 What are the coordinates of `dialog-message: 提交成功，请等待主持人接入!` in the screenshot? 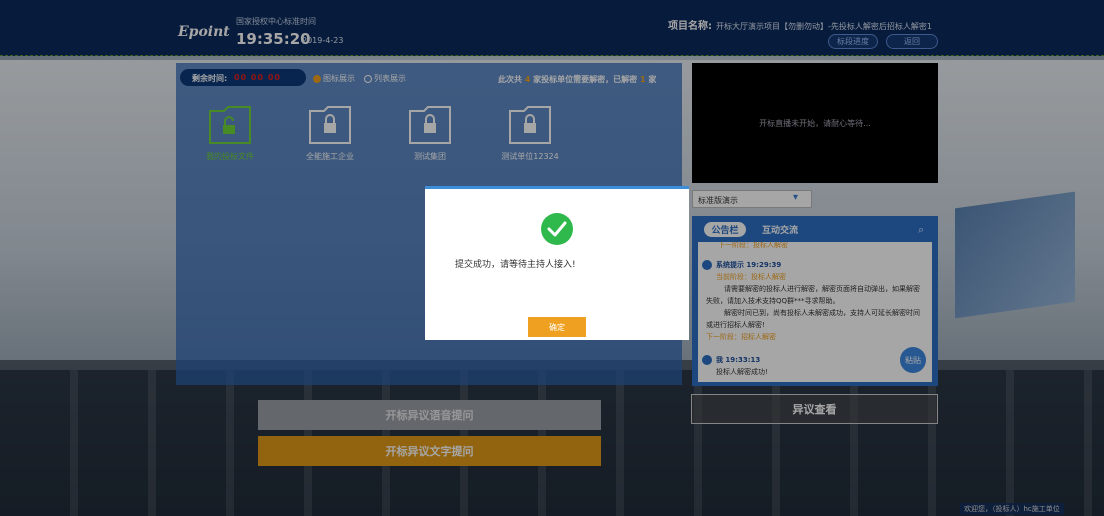 It's located at (515, 265).